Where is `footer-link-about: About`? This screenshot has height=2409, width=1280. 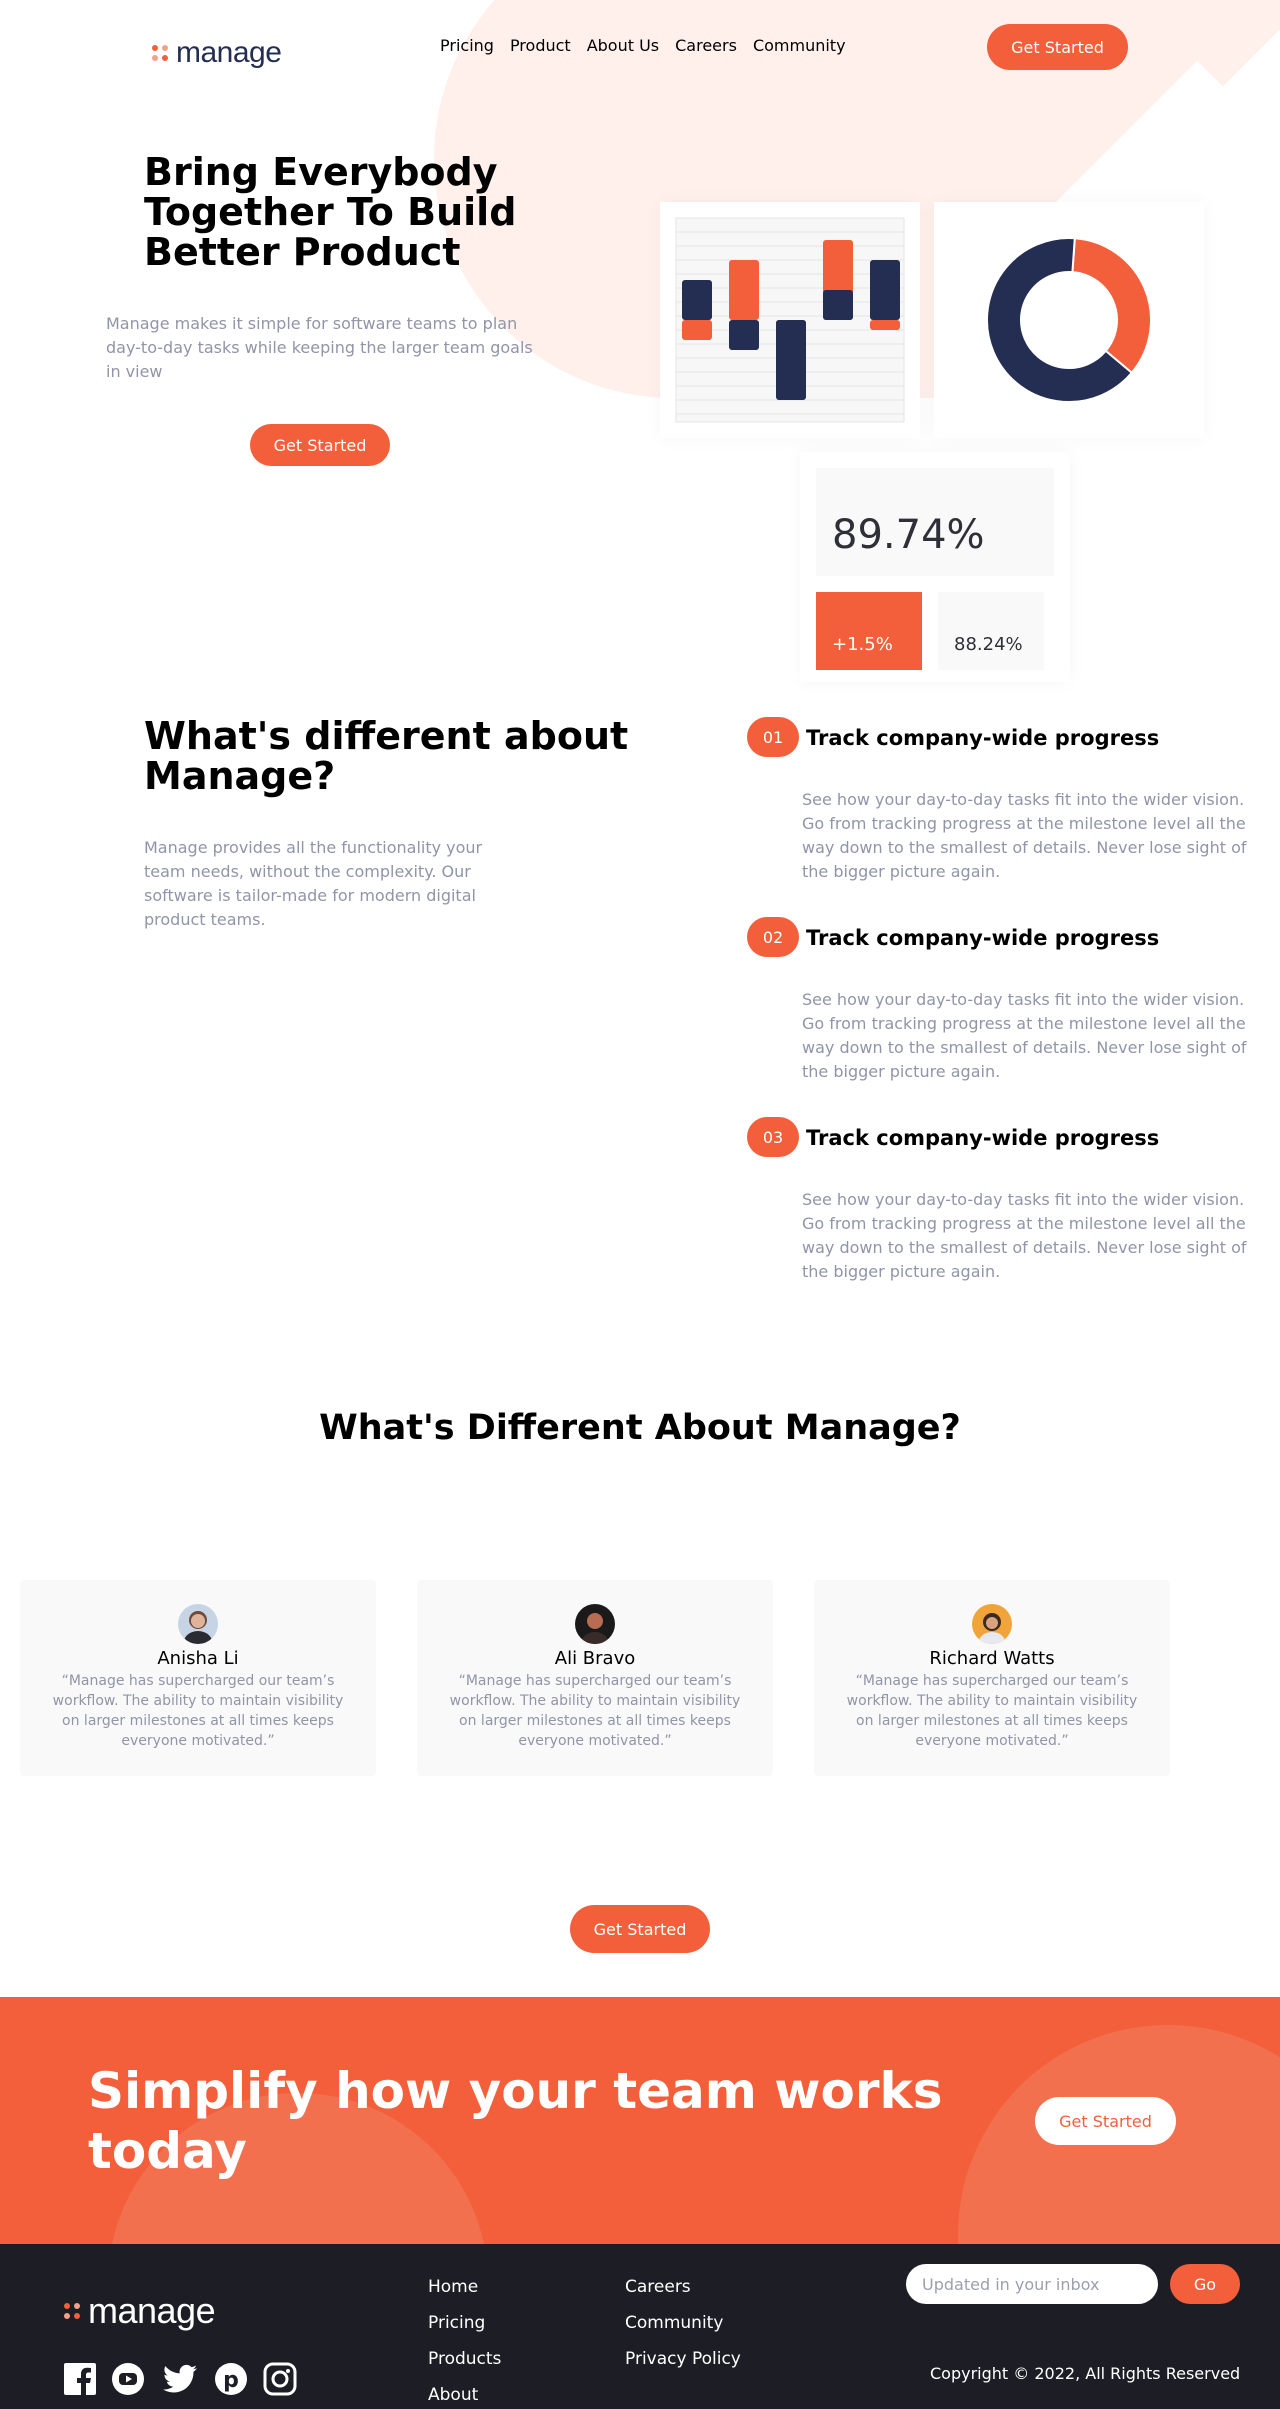
footer-link-about: About is located at coordinates (453, 2395).